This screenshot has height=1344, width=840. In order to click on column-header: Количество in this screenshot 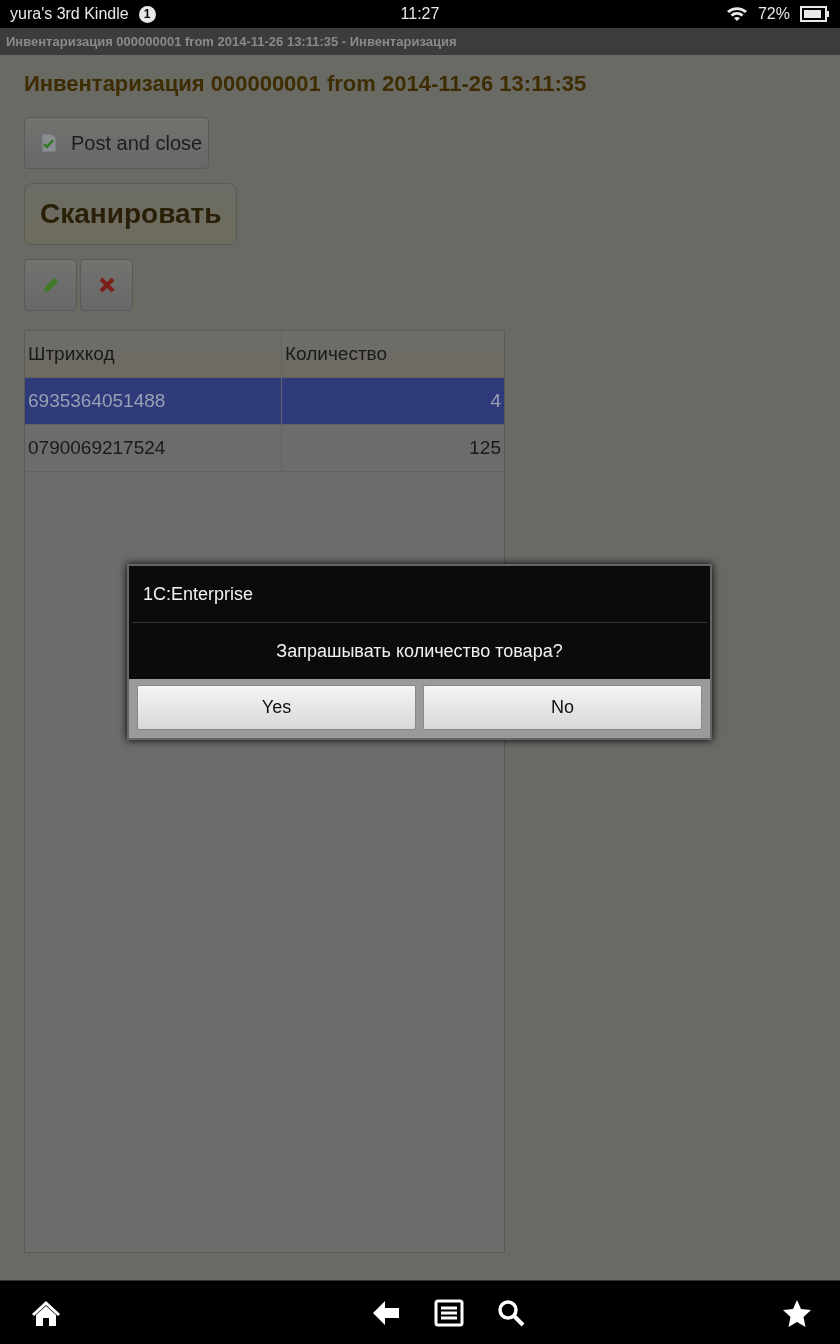, I will do `click(393, 354)`.